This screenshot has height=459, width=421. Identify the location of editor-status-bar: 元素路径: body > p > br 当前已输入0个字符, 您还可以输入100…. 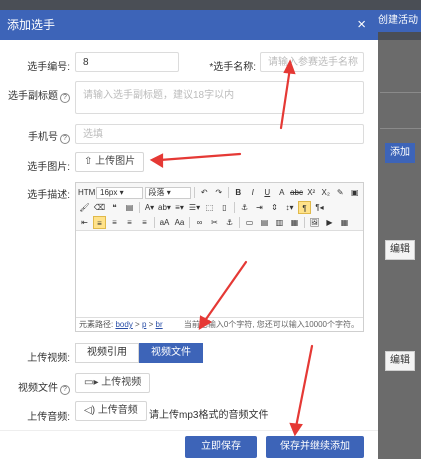
(219, 324).